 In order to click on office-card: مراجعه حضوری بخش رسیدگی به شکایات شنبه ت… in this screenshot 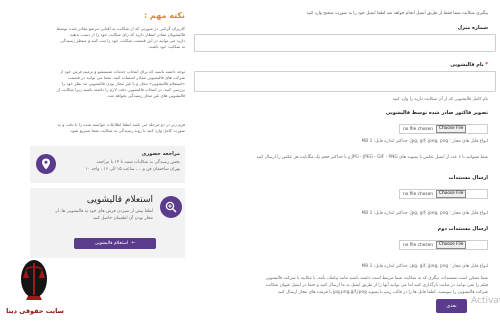, I will do `click(107, 164)`.